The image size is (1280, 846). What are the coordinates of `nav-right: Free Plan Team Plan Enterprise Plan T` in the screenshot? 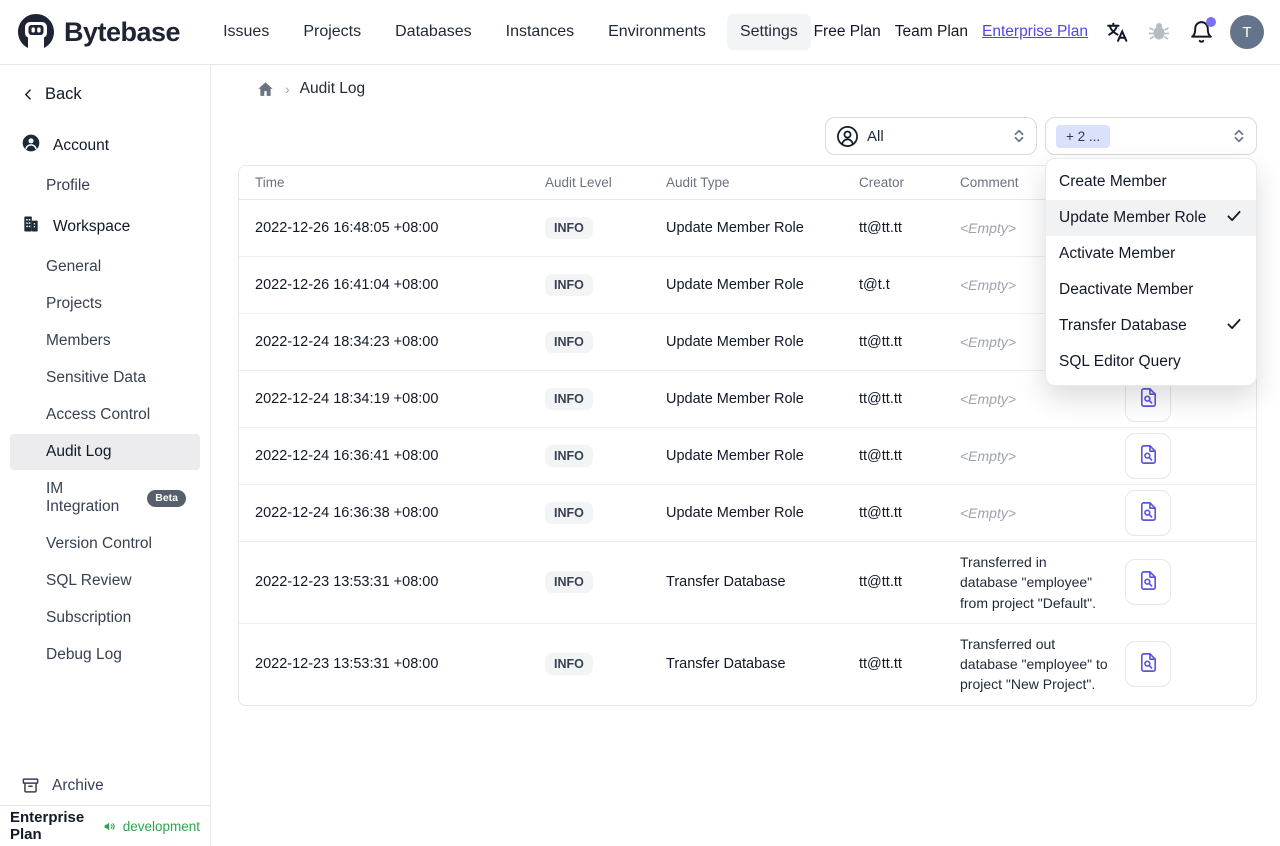 It's located at (1039, 32).